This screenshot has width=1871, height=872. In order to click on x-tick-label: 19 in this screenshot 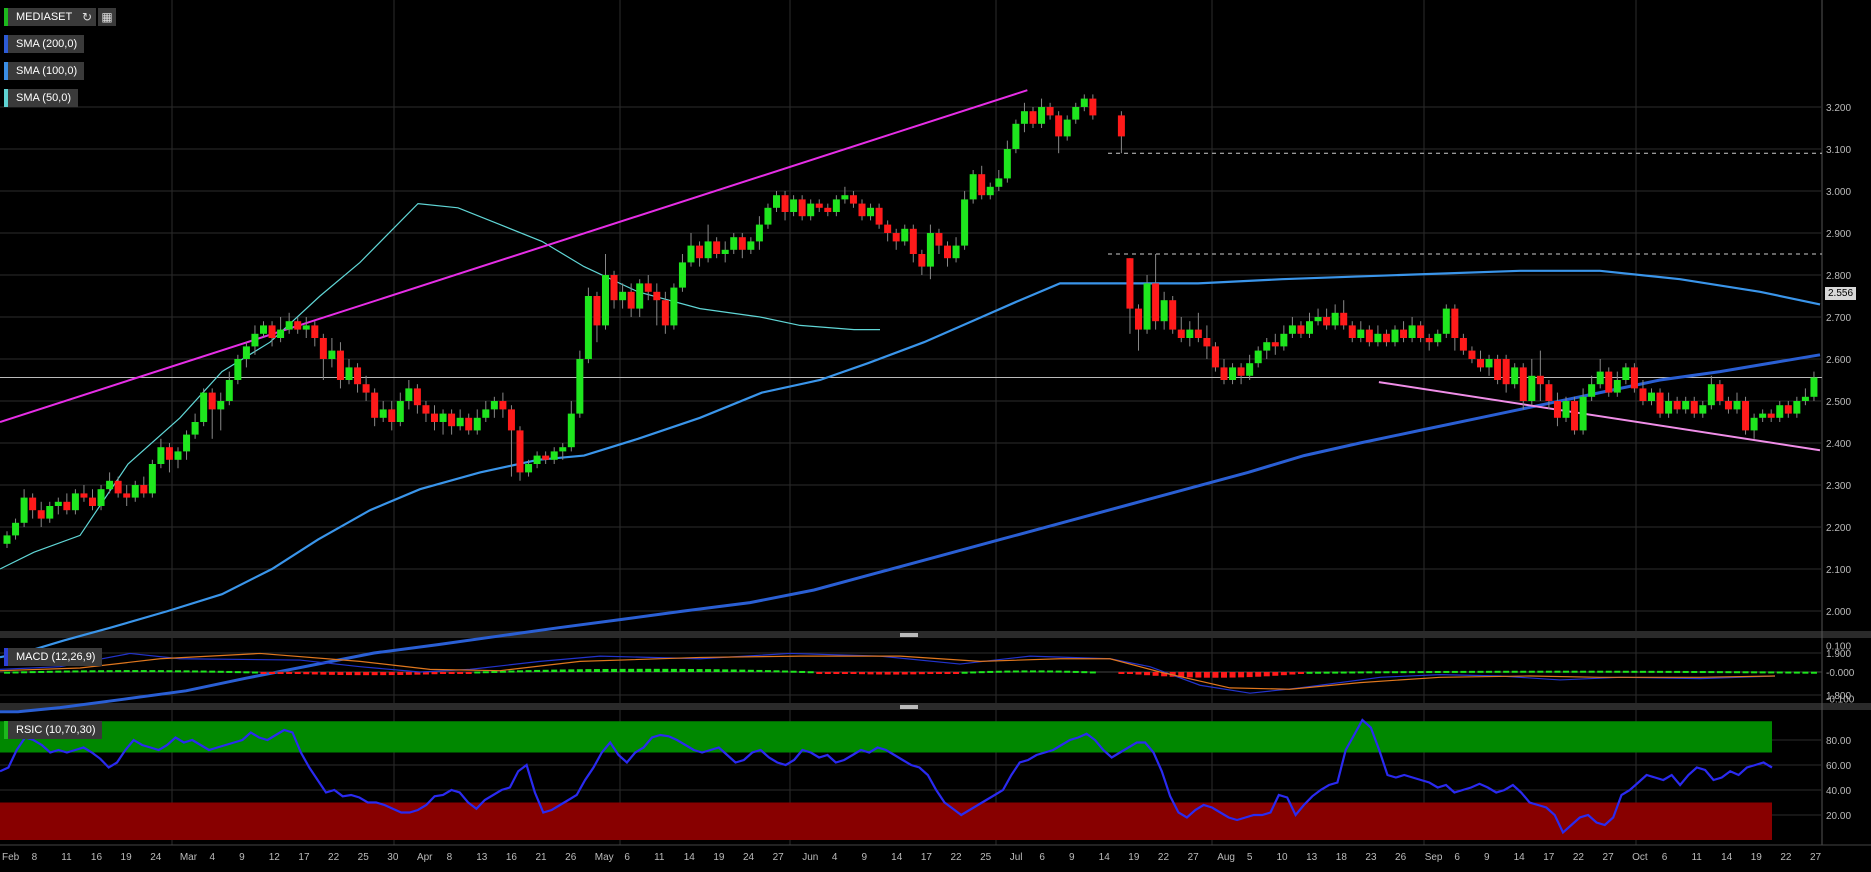, I will do `click(1757, 857)`.